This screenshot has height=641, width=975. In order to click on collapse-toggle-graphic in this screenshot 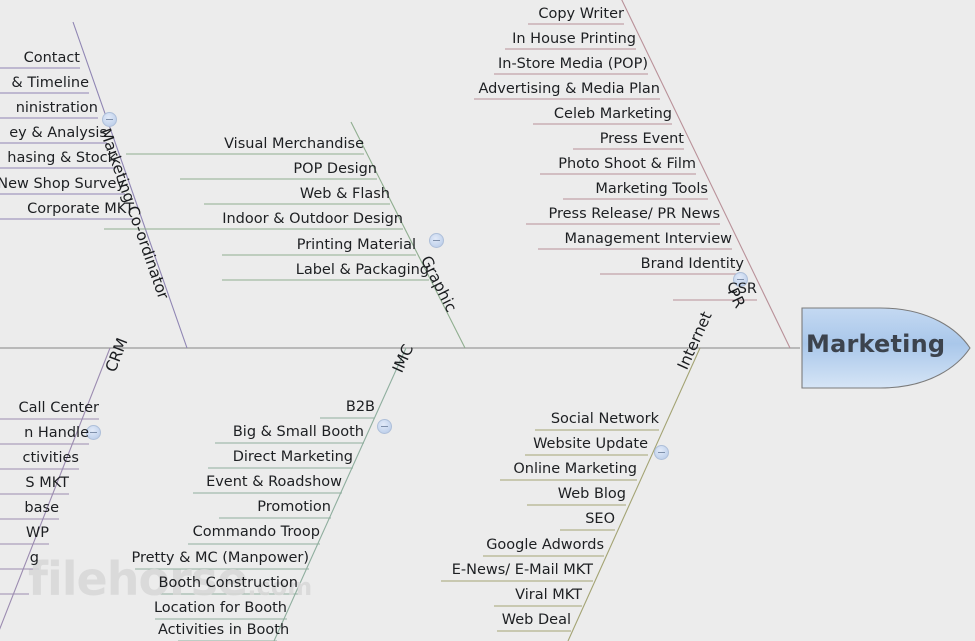, I will do `click(436, 240)`.